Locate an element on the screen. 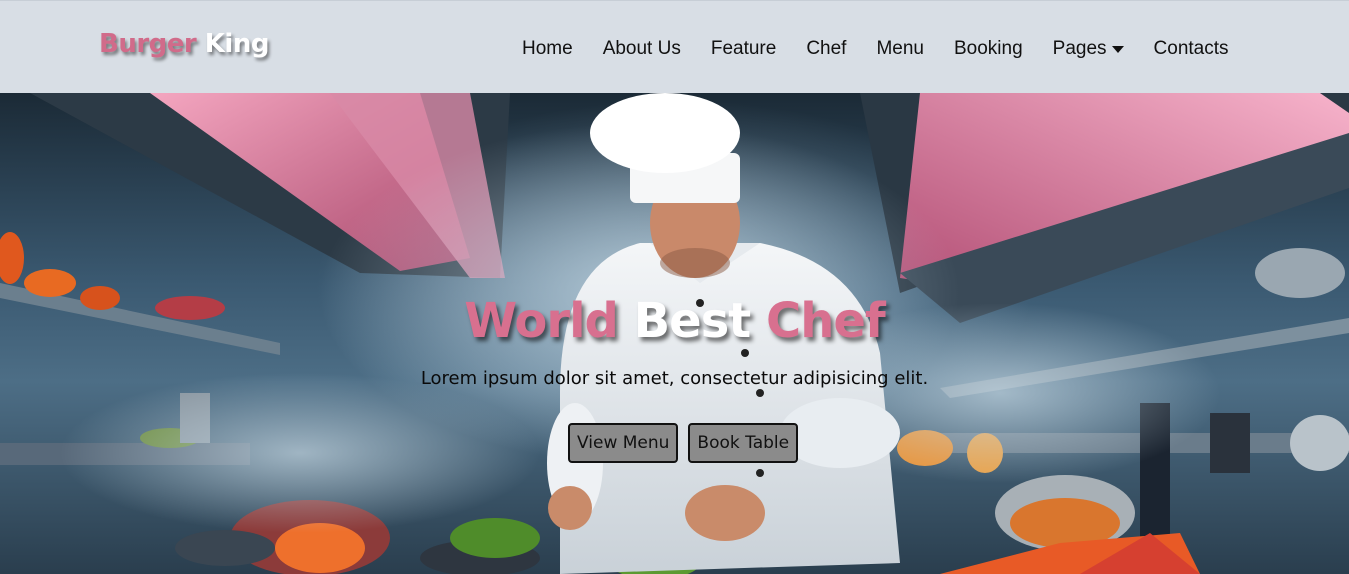 This screenshot has width=1349, height=574. brand-logo-part2: King is located at coordinates (237, 44).